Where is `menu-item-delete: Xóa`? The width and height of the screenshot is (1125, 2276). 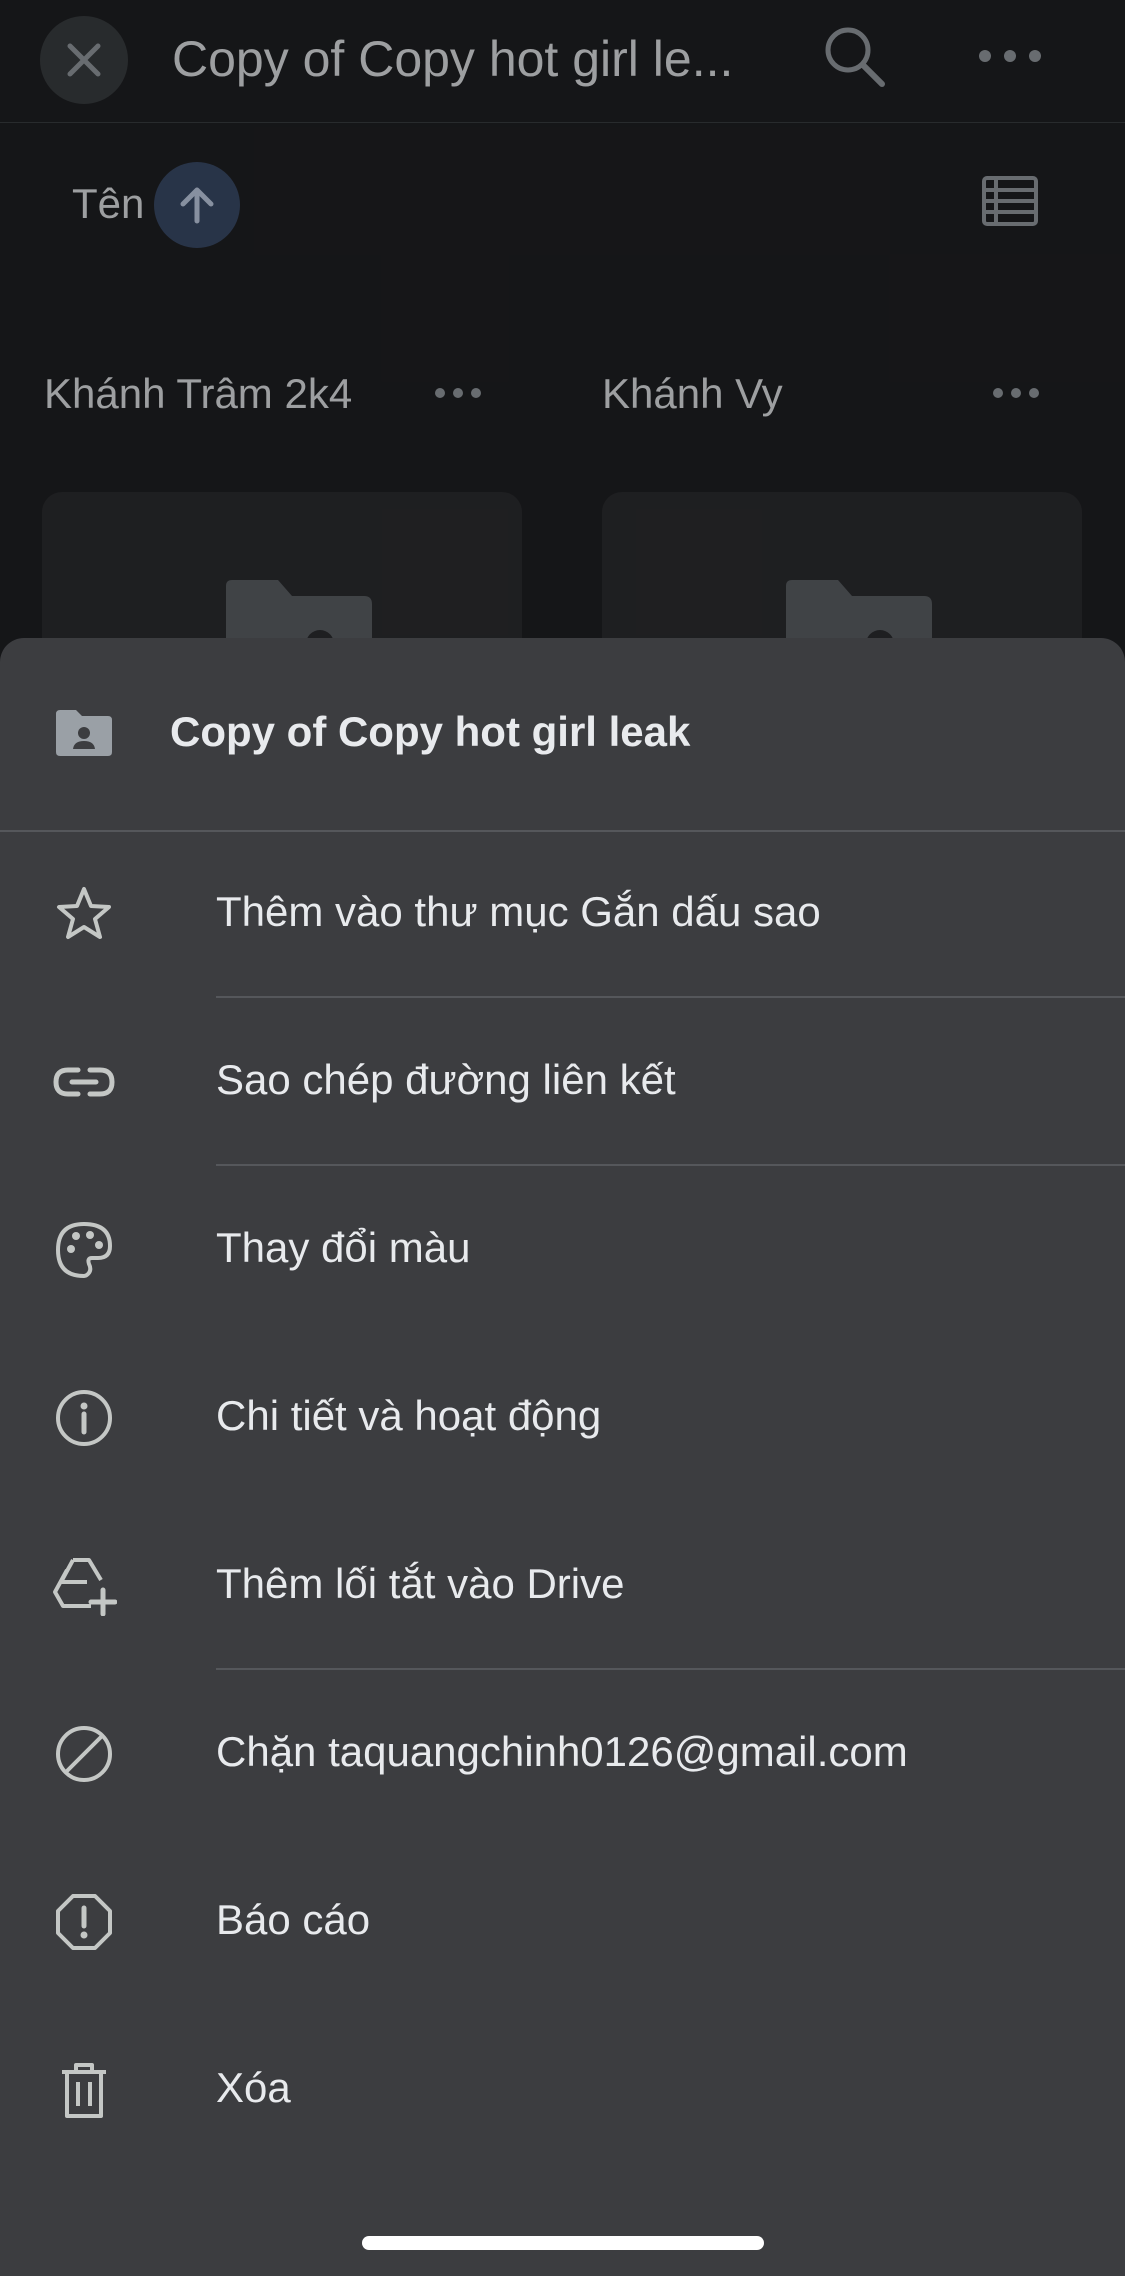
menu-item-delete: Xóa is located at coordinates (562, 2090).